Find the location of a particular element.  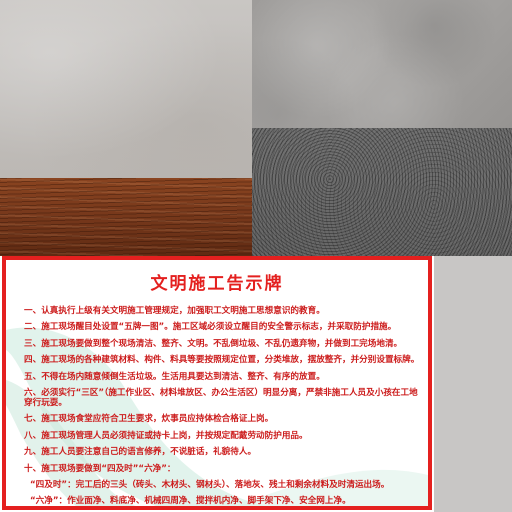

rule-10: 十、施工现场要做到“四及时”“六净”： is located at coordinates (100, 468).